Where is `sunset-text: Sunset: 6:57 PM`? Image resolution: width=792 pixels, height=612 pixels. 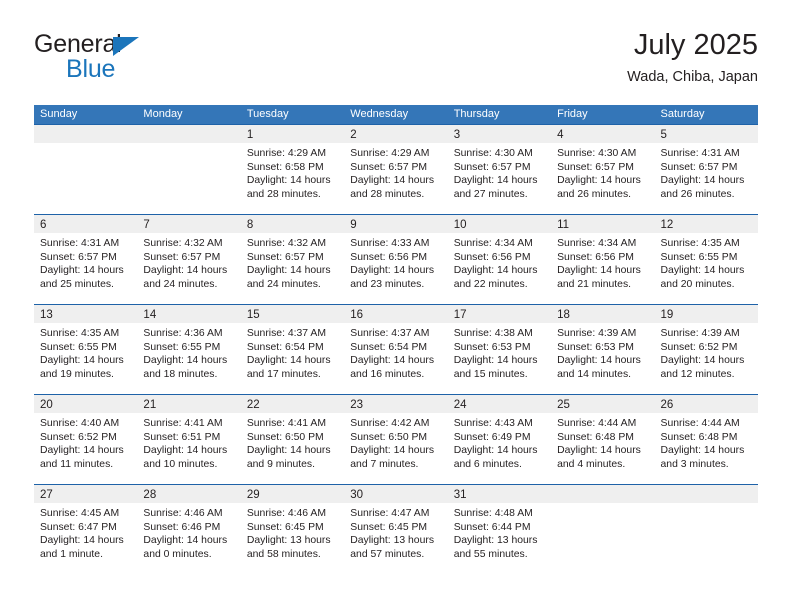
sunset-text: Sunset: 6:57 PM is located at coordinates (699, 167).